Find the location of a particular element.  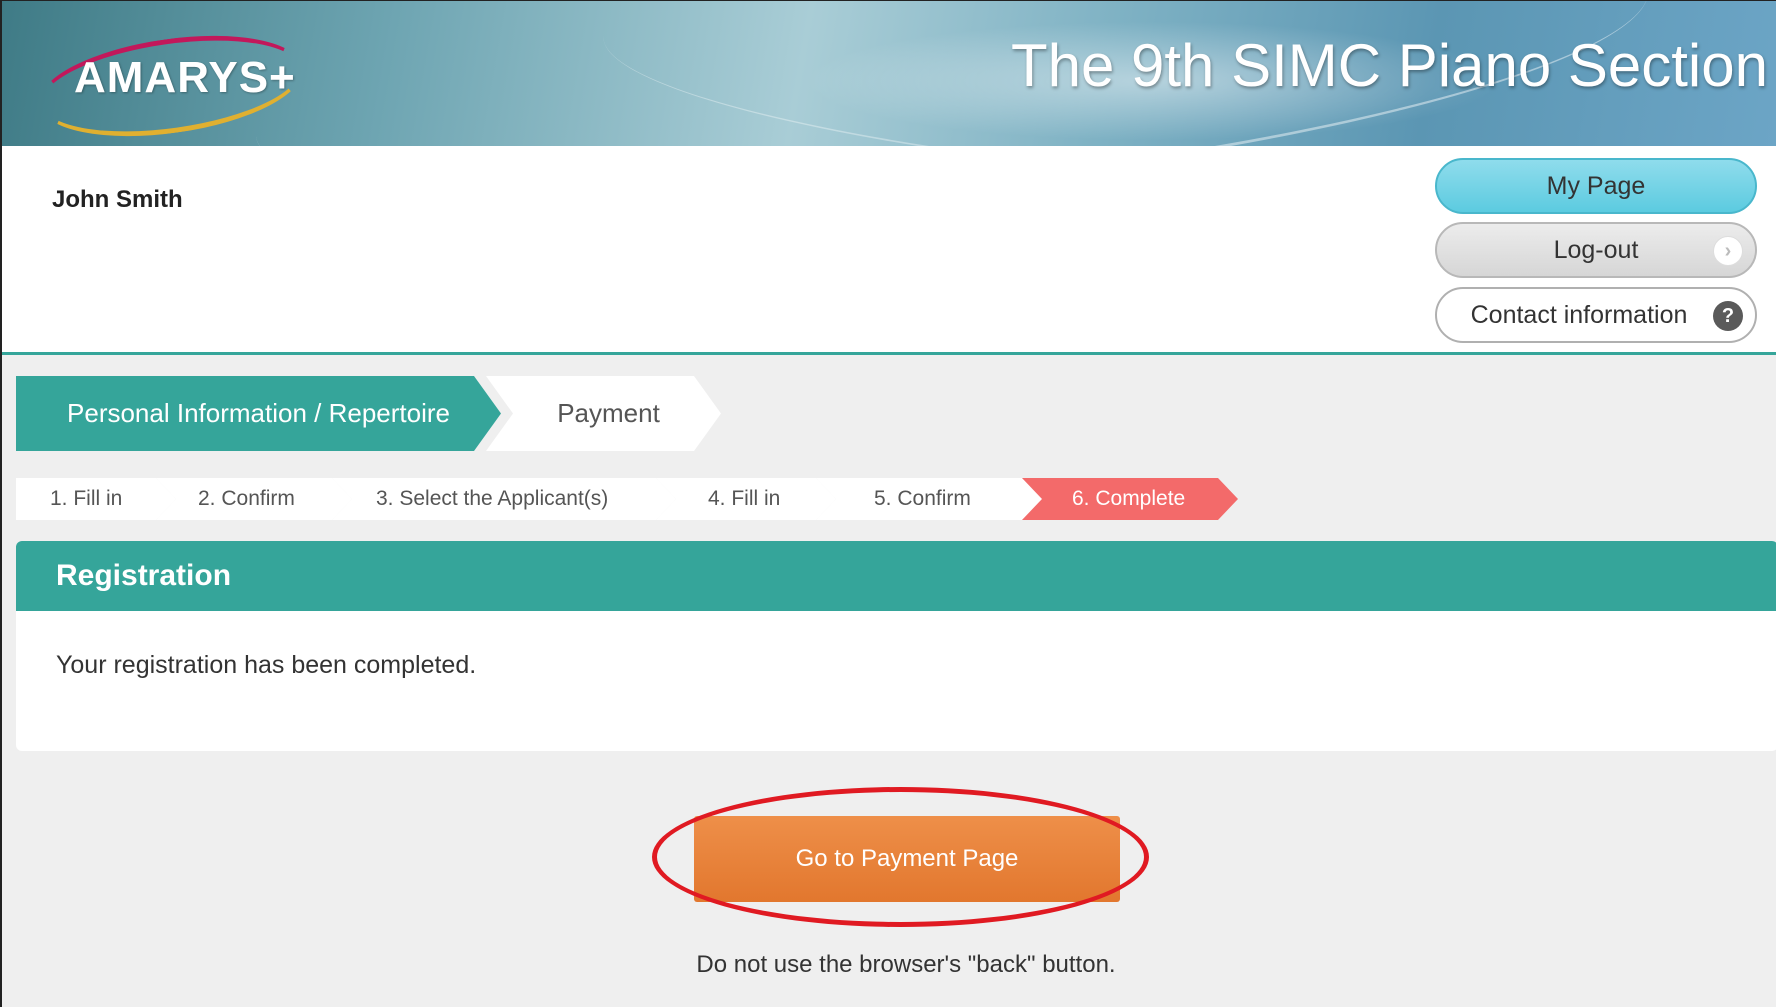

phase-tab-payment: Payment is located at coordinates (603, 413).